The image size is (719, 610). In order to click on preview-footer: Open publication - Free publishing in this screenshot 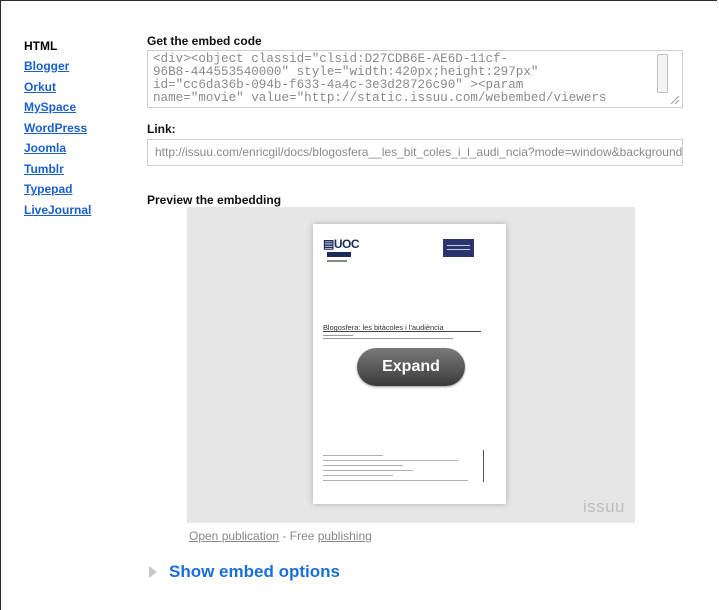, I will do `click(280, 536)`.